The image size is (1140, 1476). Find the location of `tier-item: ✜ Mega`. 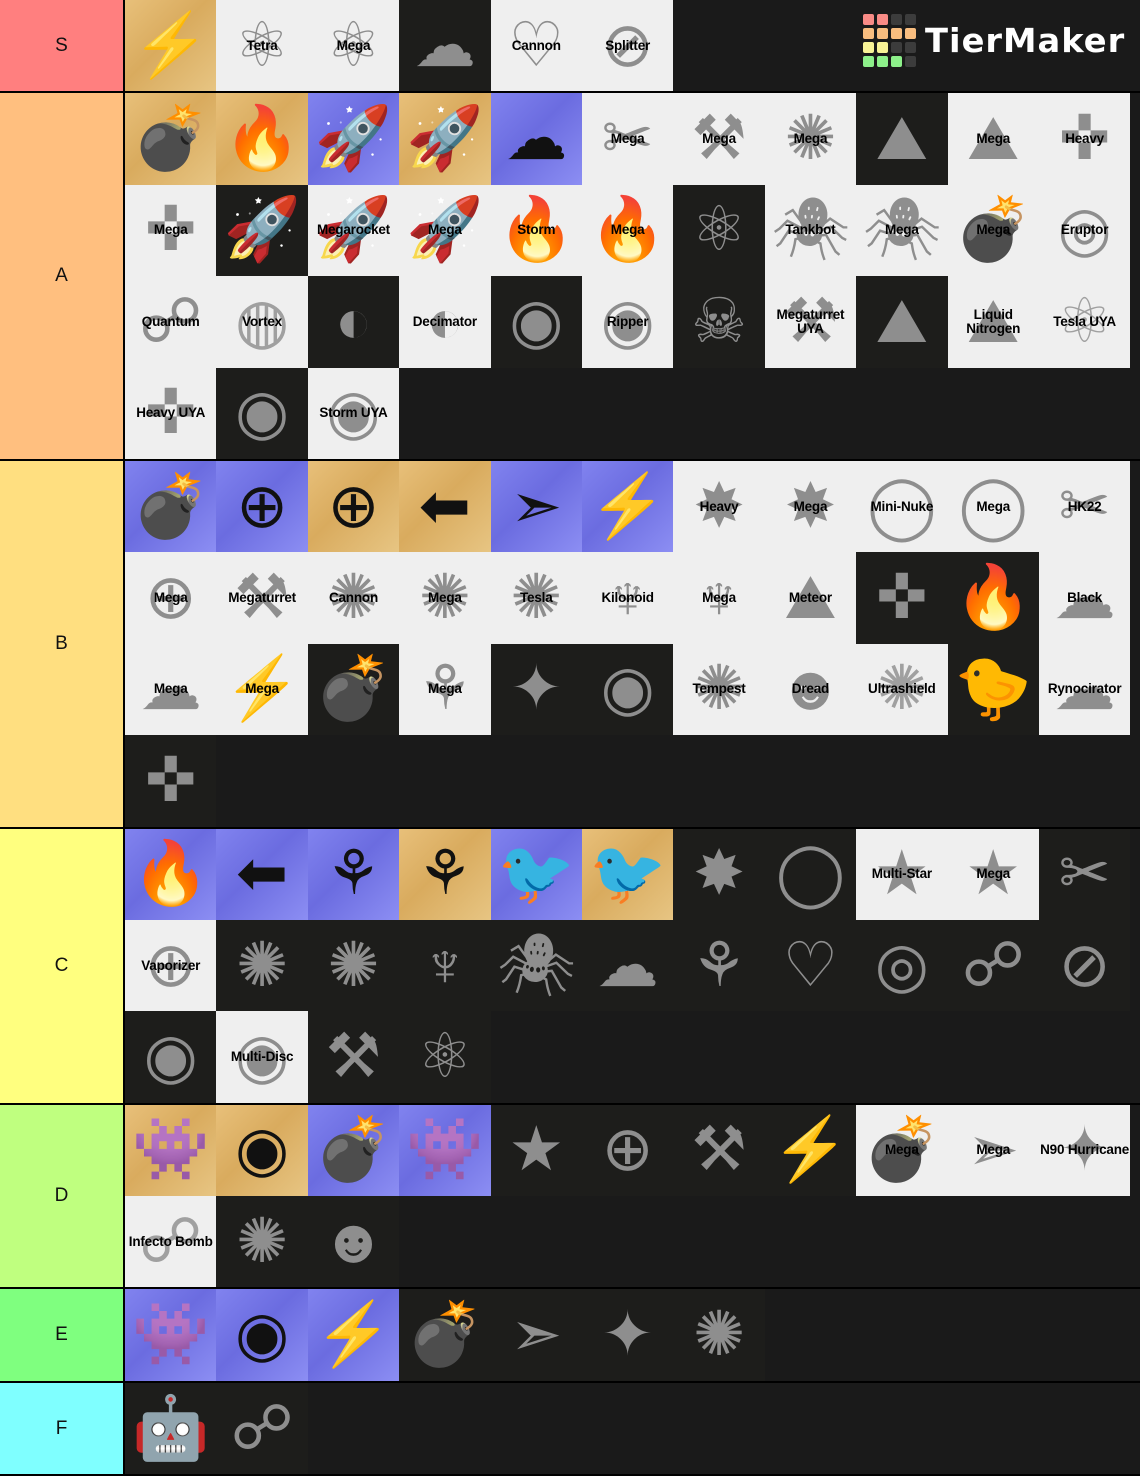

tier-item: ✜ Mega is located at coordinates (171, 230).